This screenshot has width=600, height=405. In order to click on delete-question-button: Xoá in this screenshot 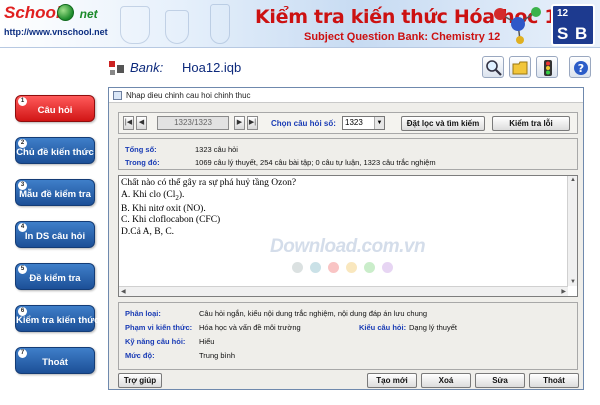, I will do `click(446, 380)`.